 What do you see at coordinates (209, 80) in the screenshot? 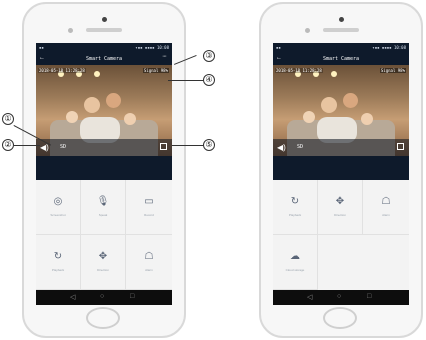
I see `callout-4: ④` at bounding box center [209, 80].